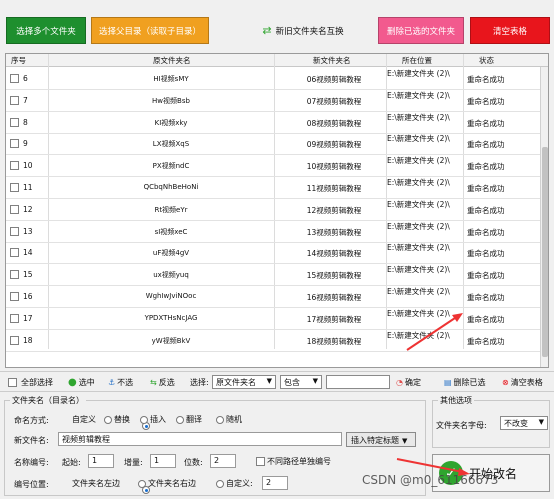  I want to click on table-row: 16 WghIwJviNOoc 16视频剪辑教程 E:\新建文件夹 (2)\ 重命名成功, so click(273, 297).